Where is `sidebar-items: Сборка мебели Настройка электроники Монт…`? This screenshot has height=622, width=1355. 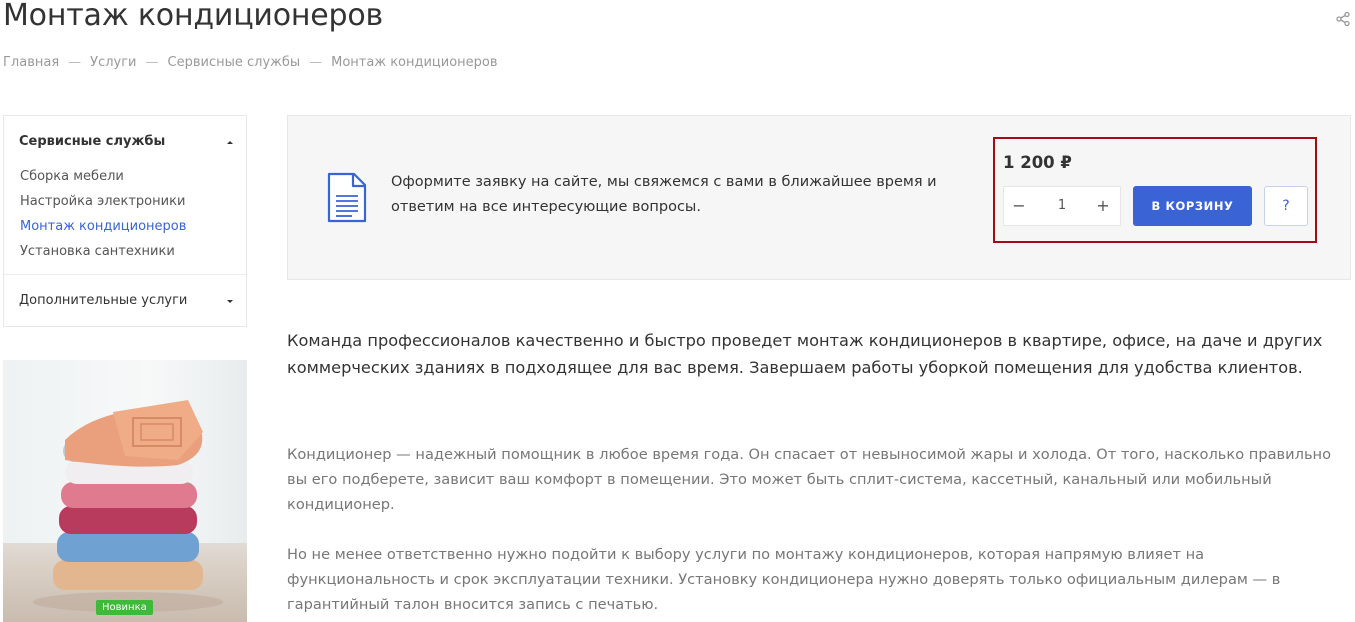 sidebar-items: Сборка мебели Настройка электроники Монт… is located at coordinates (103, 214).